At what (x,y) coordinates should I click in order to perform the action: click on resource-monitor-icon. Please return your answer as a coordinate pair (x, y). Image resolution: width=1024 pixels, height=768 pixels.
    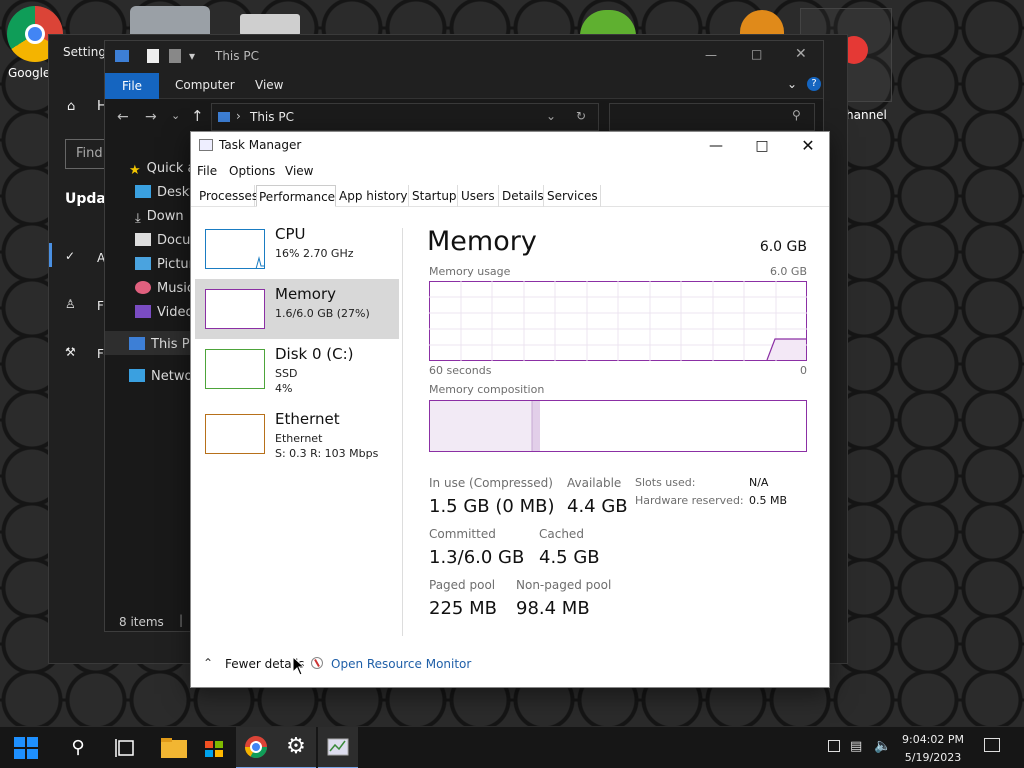
    Looking at the image, I should click on (317, 663).